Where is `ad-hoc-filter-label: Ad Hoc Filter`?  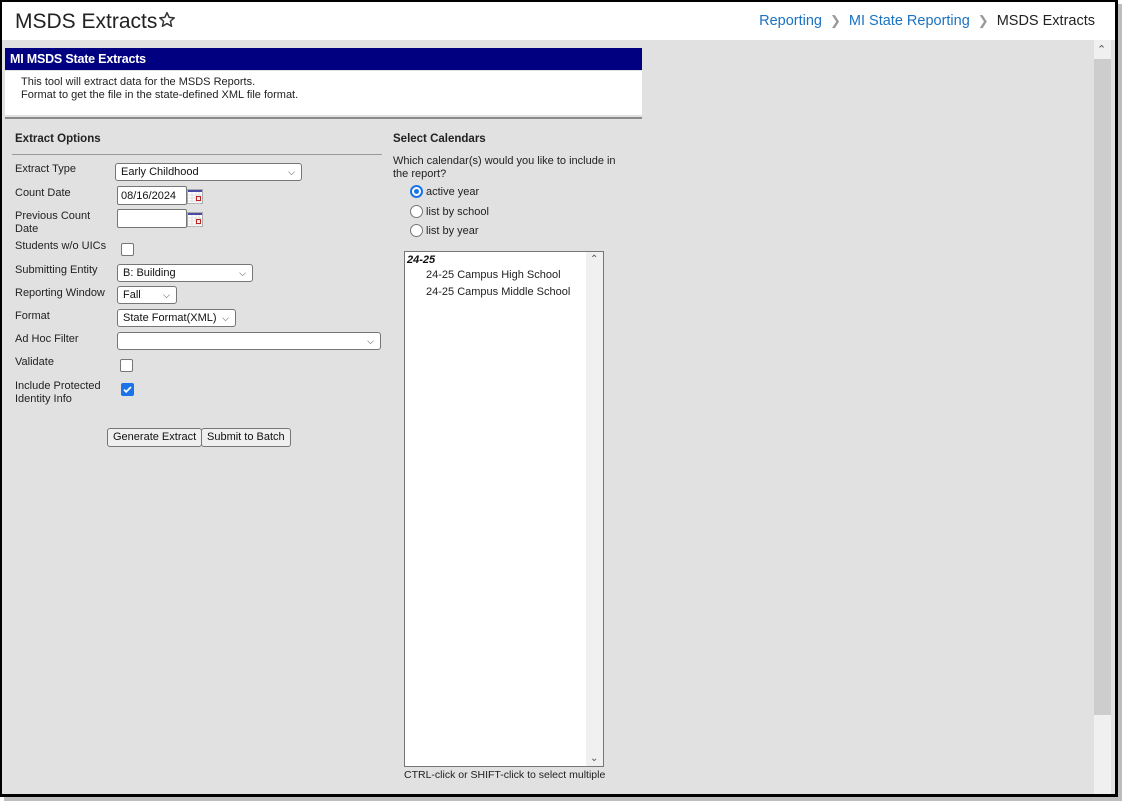 ad-hoc-filter-label: Ad Hoc Filter is located at coordinates (47, 339).